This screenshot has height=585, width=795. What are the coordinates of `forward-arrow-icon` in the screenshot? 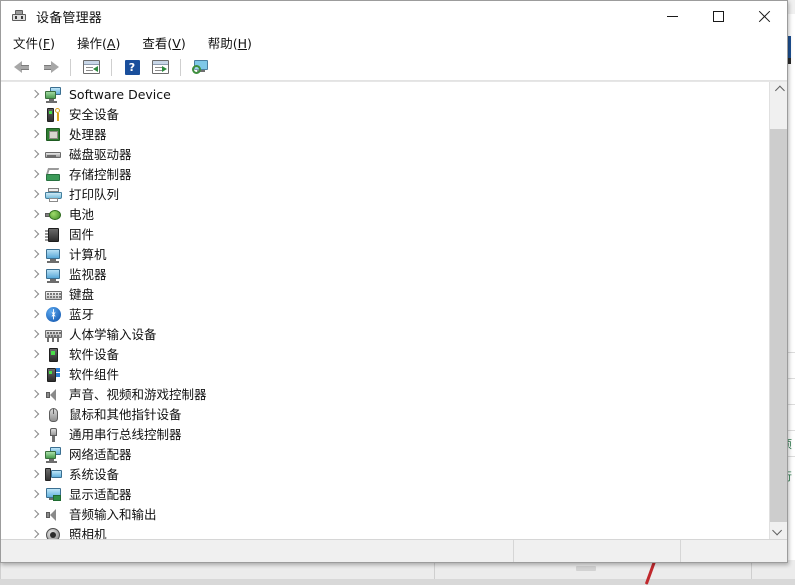 It's located at (50, 67).